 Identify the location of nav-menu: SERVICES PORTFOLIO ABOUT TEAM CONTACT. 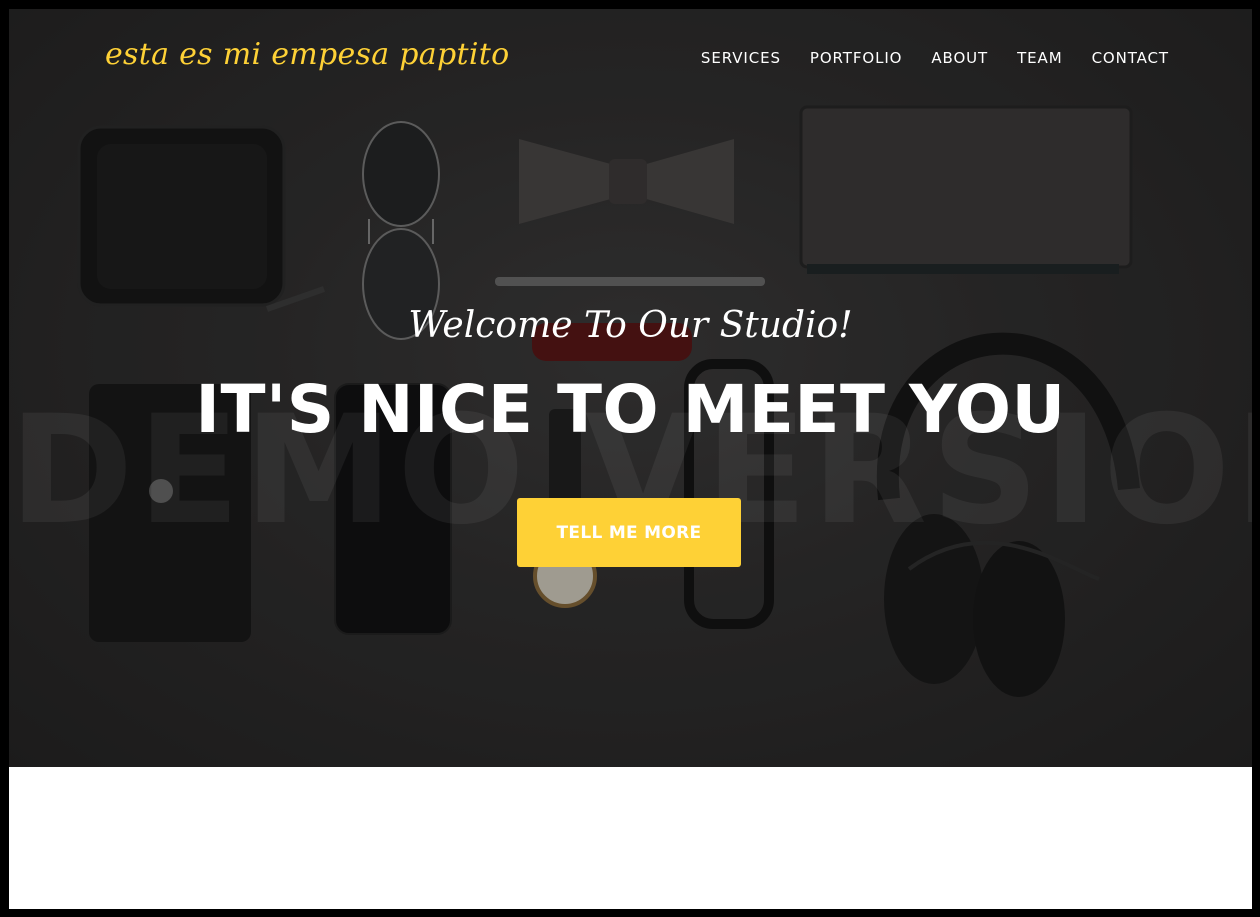
(935, 58).